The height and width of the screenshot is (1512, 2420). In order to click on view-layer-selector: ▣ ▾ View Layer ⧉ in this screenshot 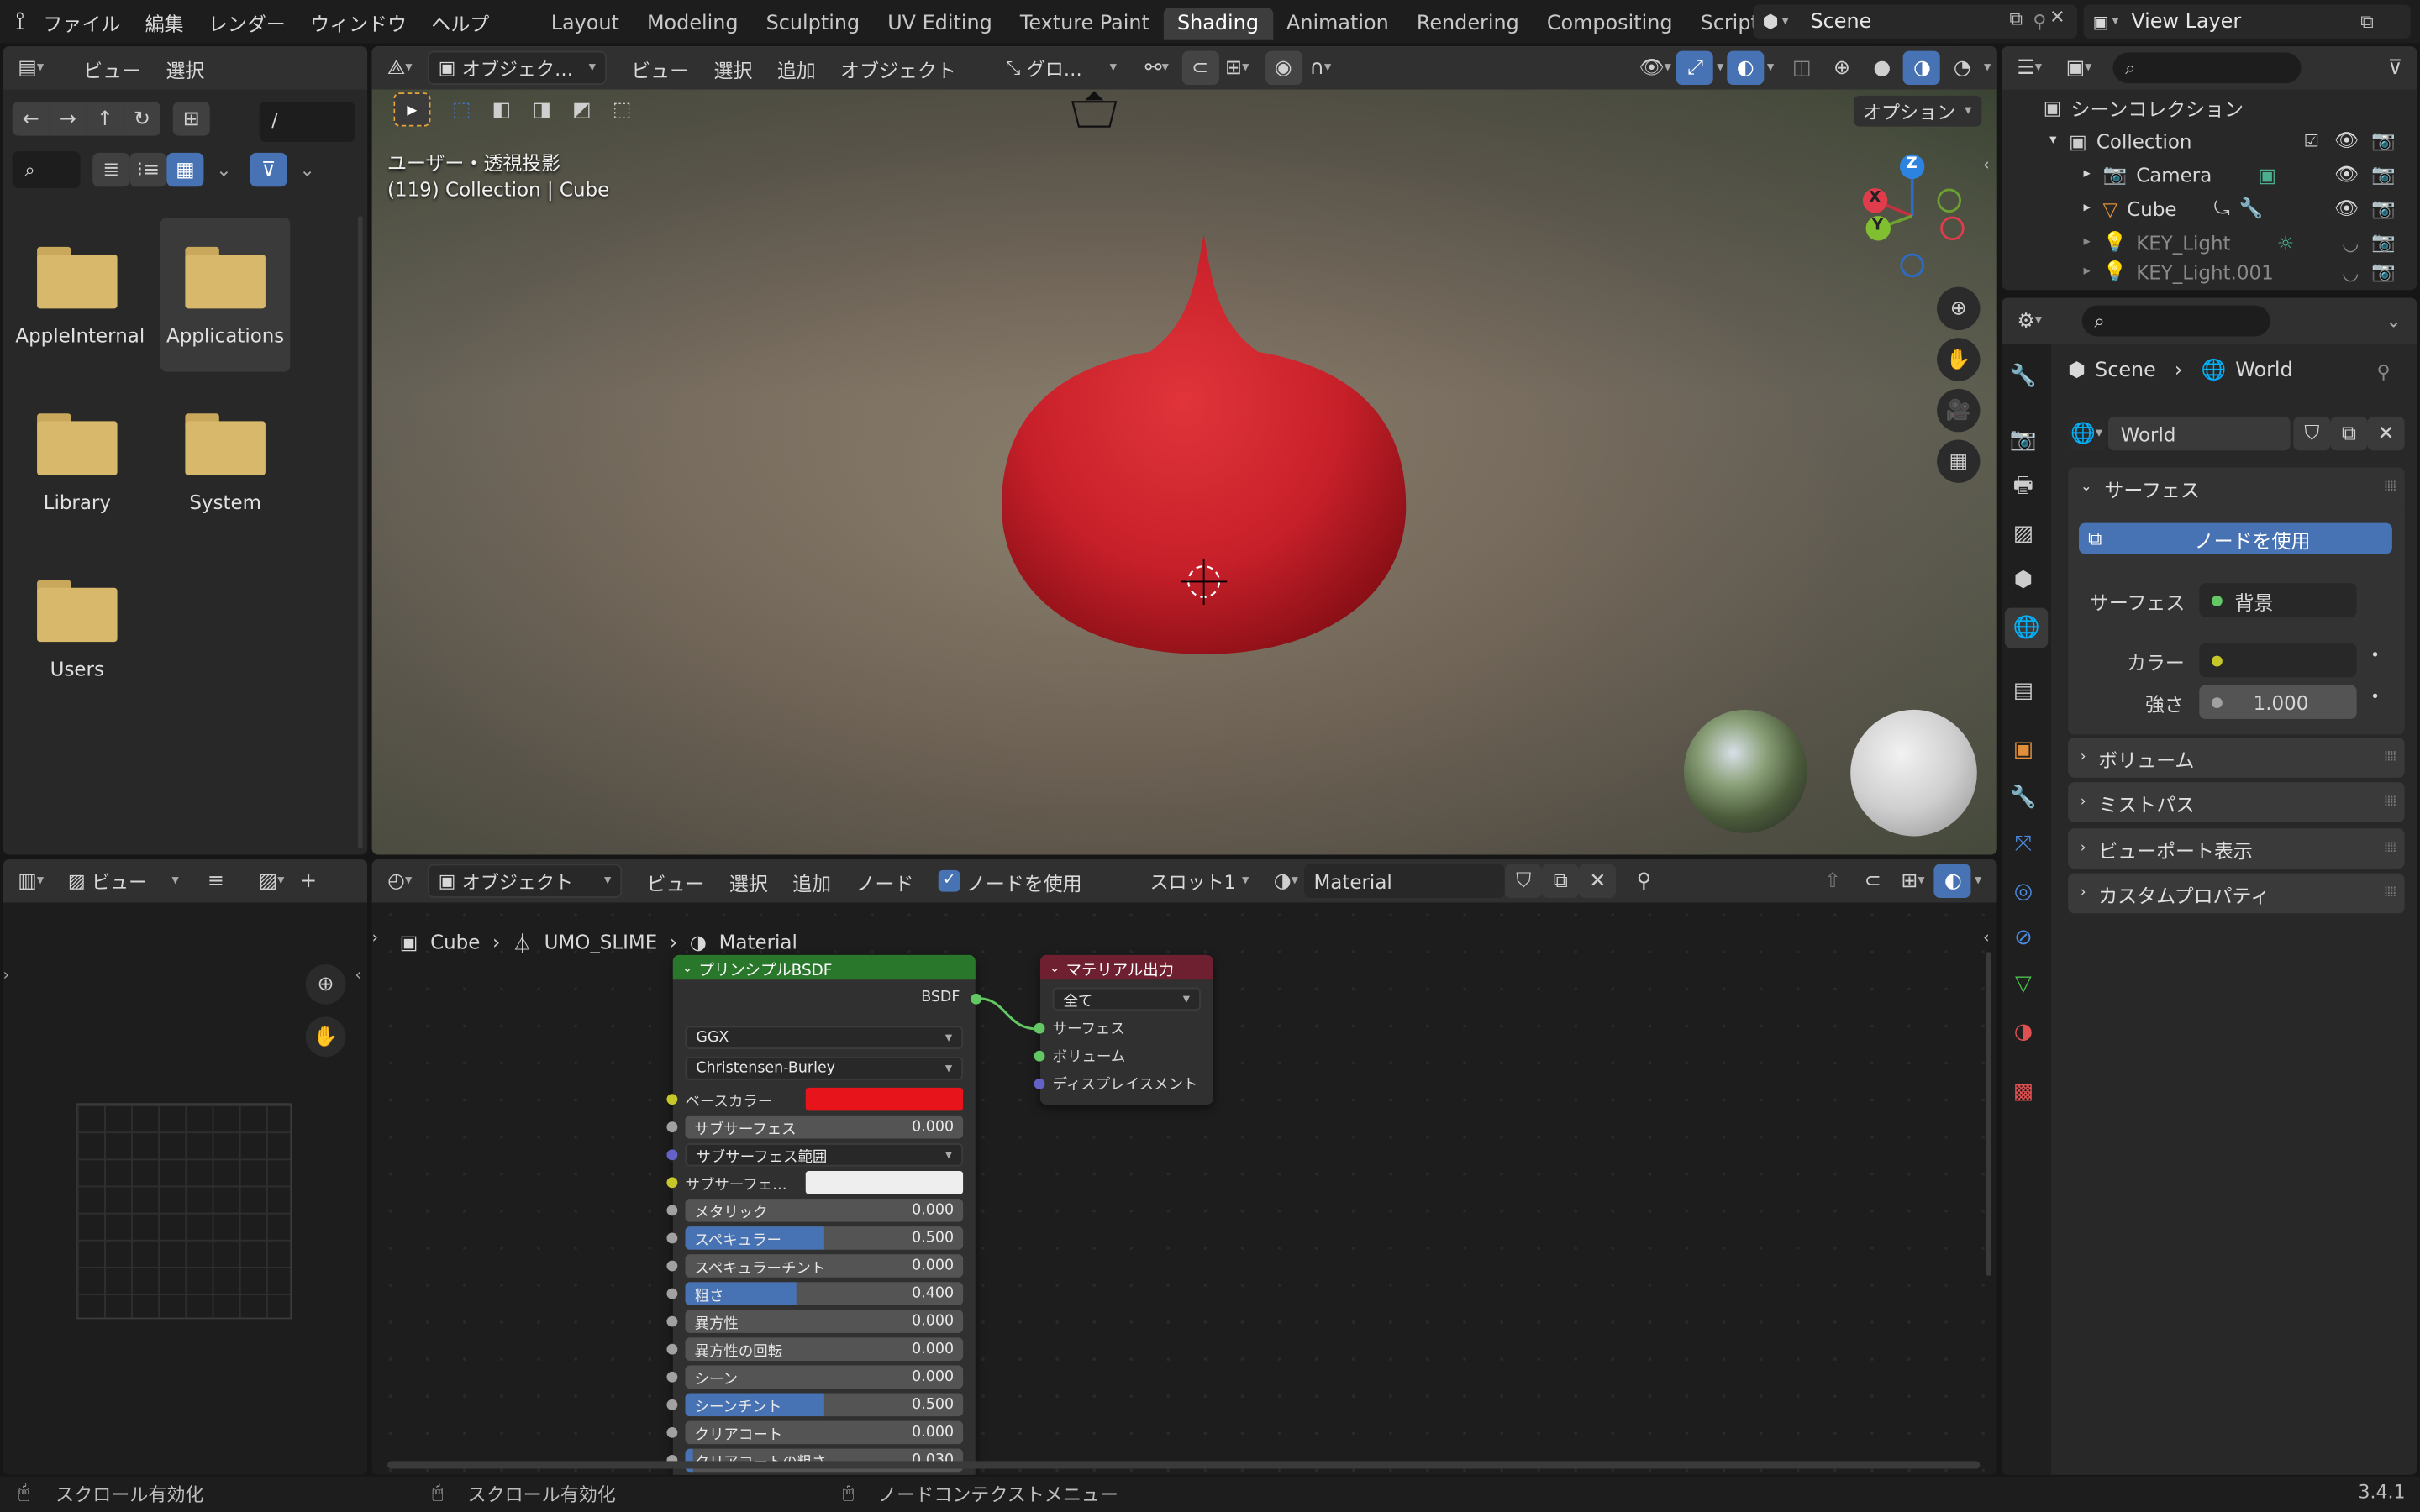, I will do `click(2247, 21)`.